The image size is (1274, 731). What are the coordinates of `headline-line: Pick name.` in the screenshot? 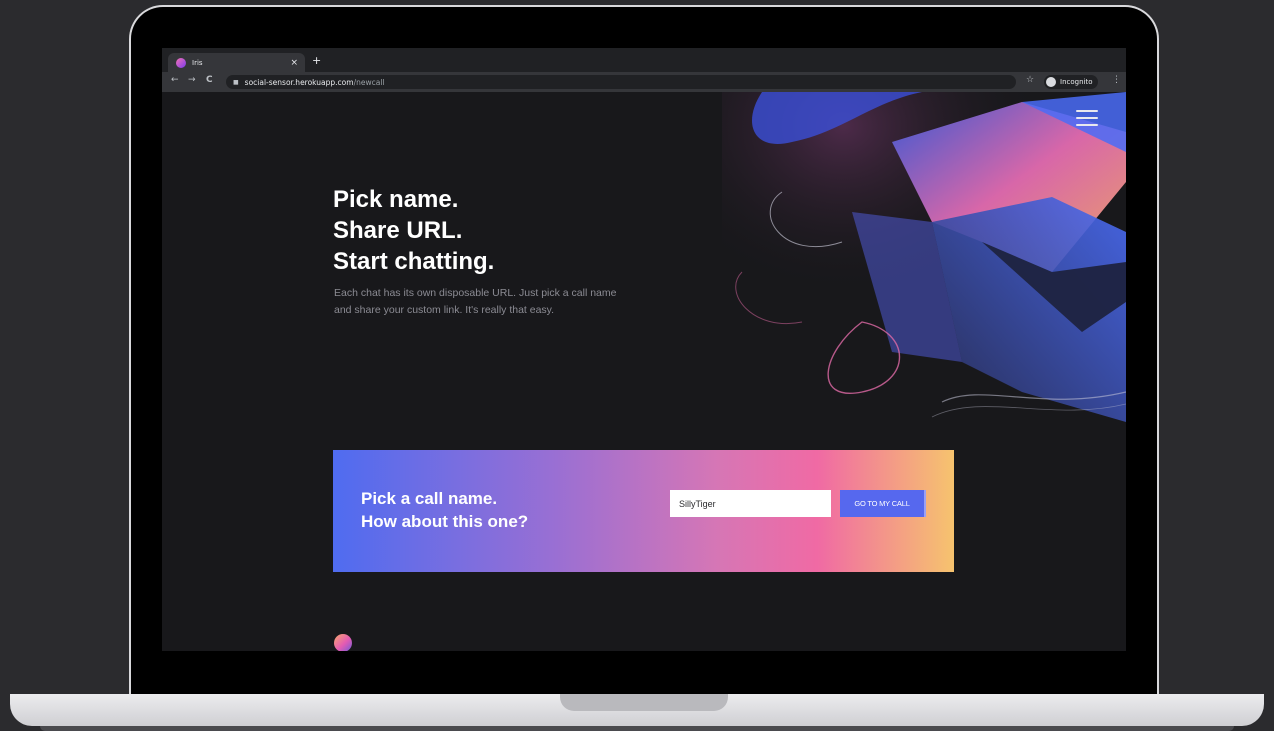 It's located at (396, 199).